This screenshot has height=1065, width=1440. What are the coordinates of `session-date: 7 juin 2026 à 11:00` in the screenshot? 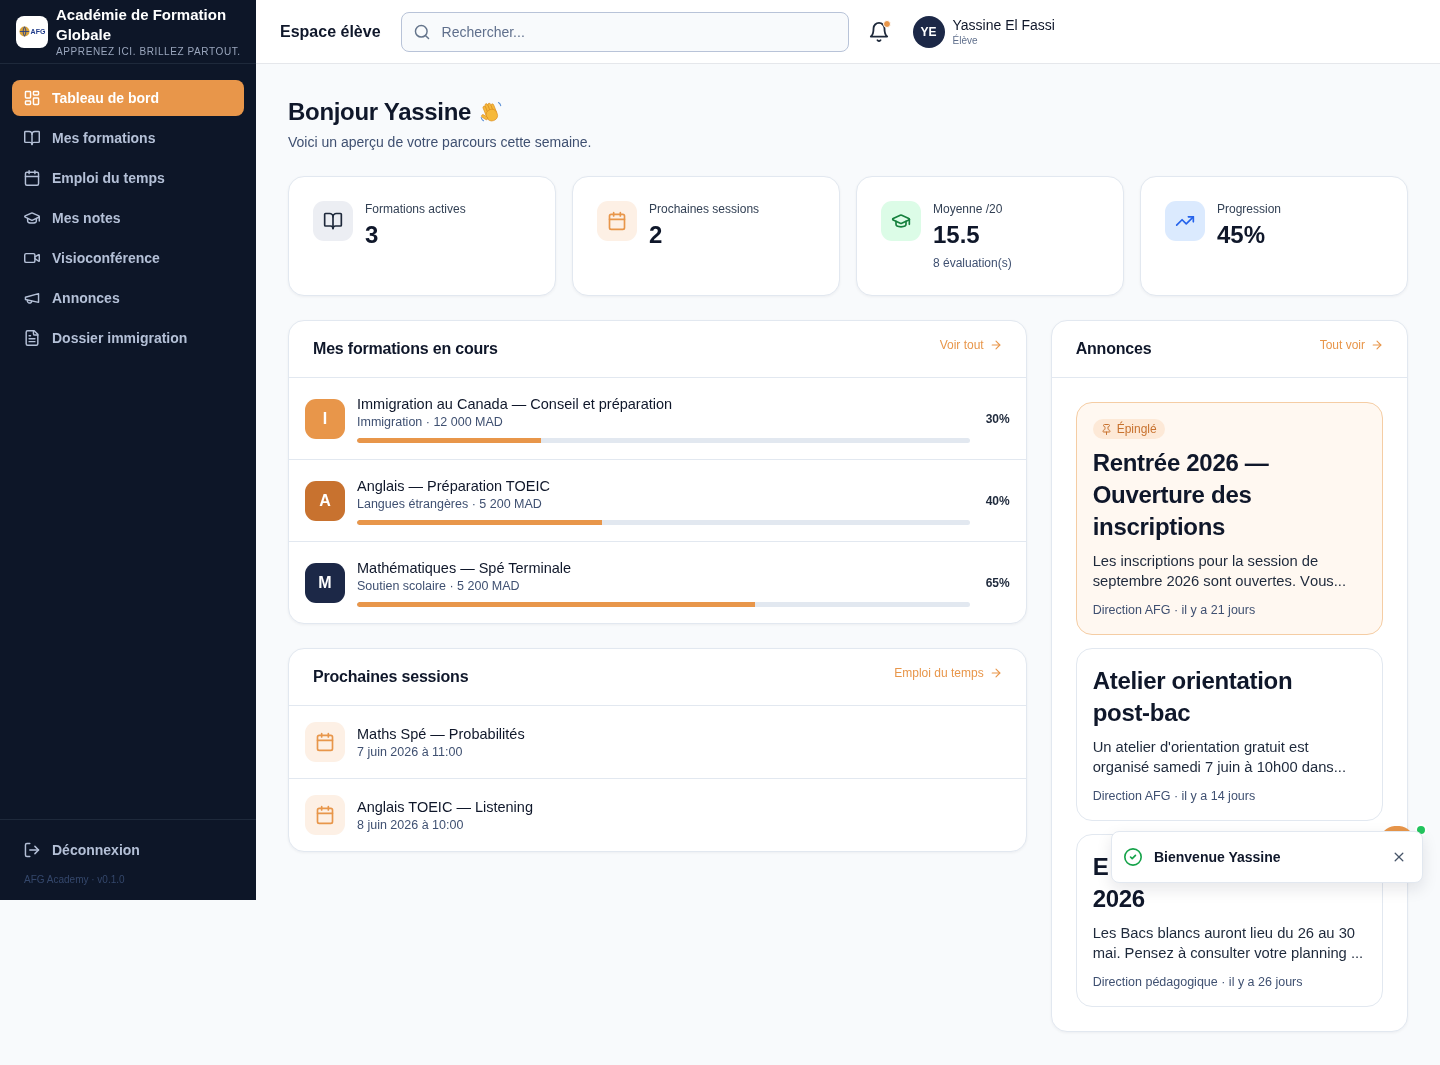 It's located at (410, 752).